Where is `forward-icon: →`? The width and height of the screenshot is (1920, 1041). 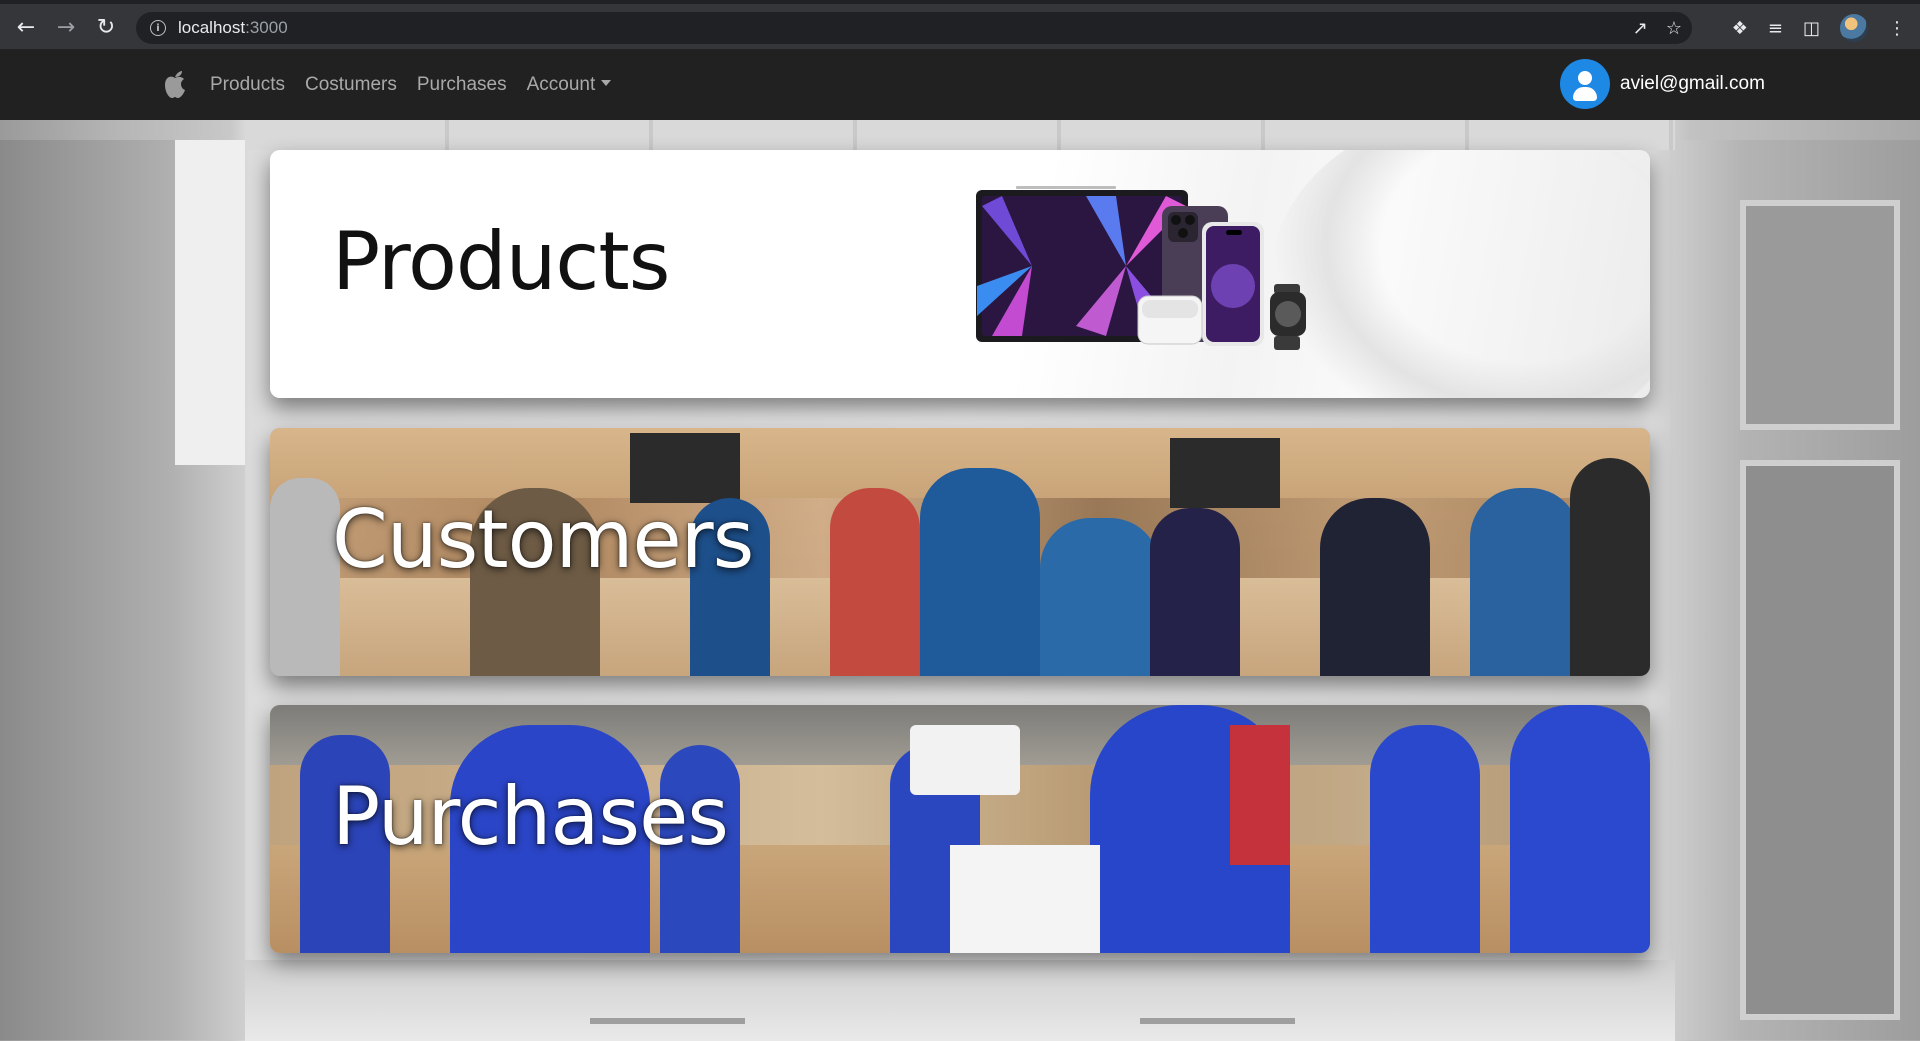 forward-icon: → is located at coordinates (66, 28).